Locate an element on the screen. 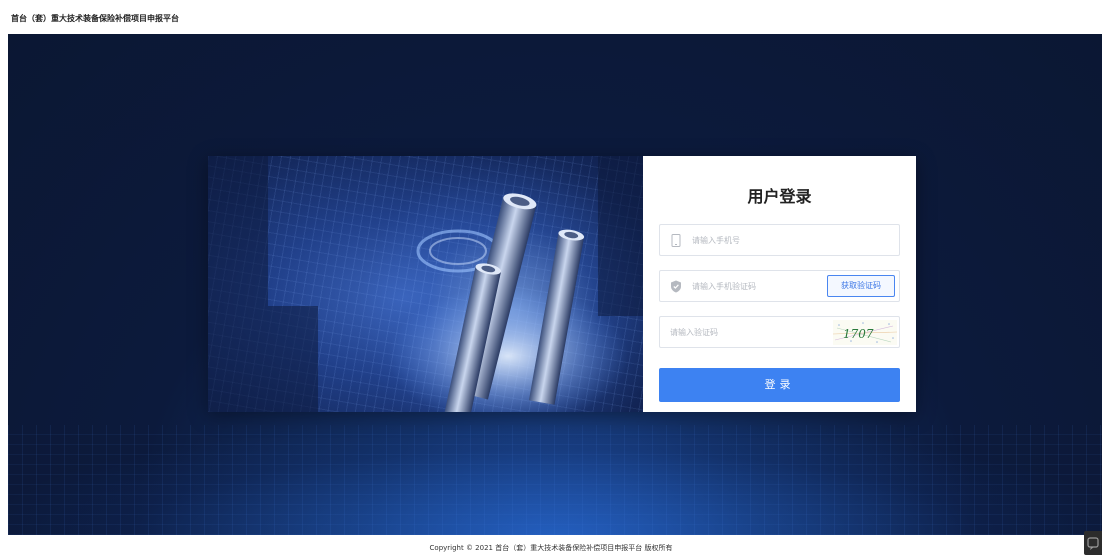 The width and height of the screenshot is (1102, 559). captcha-text: 1707 is located at coordinates (858, 334).